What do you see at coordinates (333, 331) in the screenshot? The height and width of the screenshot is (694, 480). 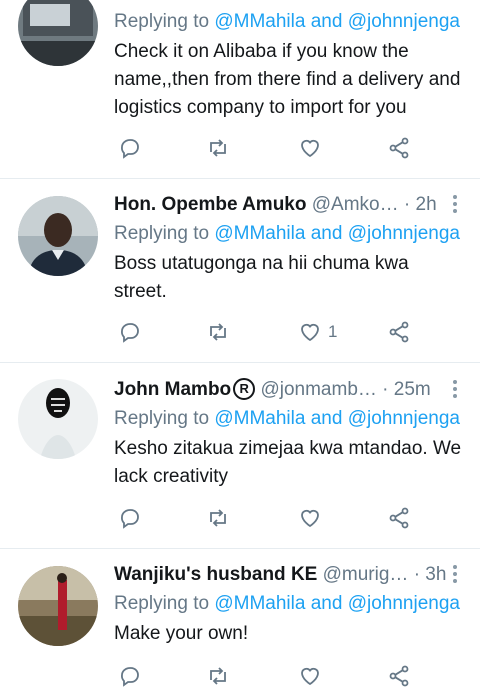 I see `like-count: 1` at bounding box center [333, 331].